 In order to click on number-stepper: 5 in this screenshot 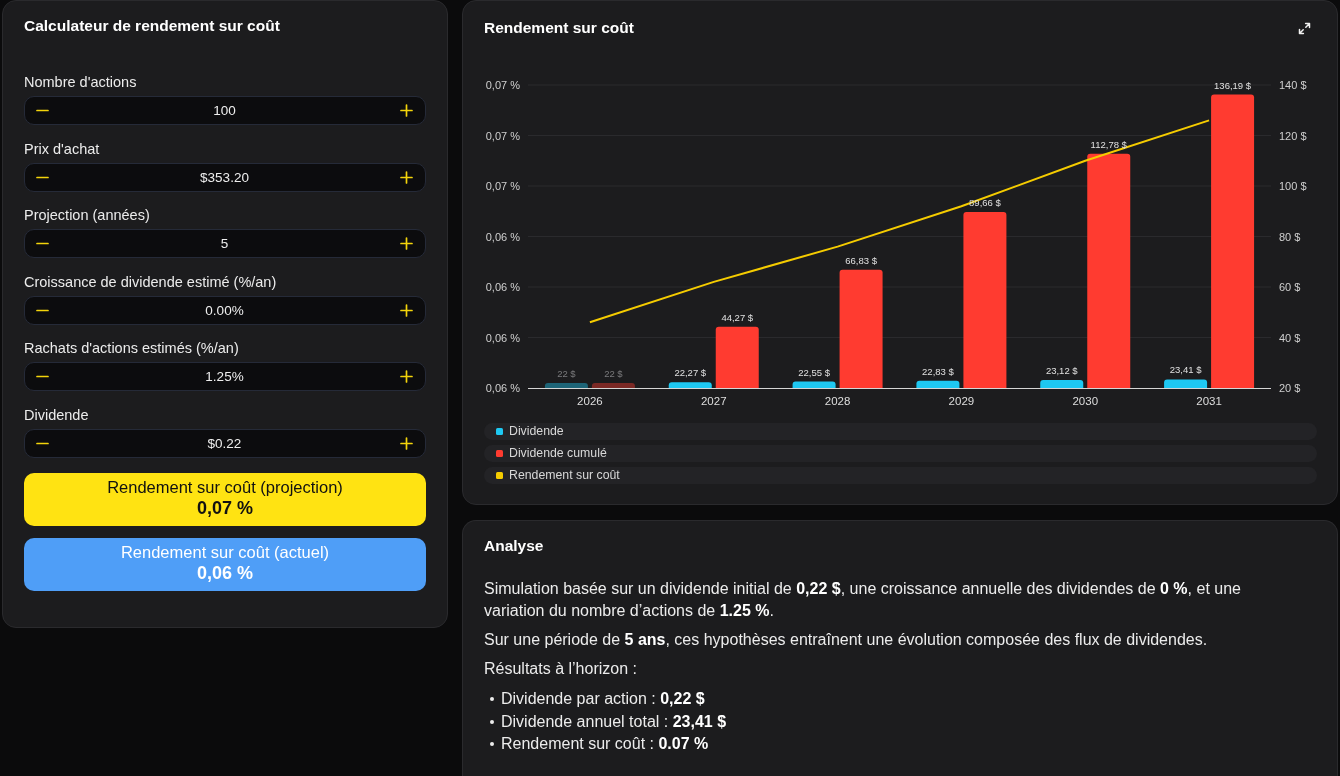, I will do `click(225, 243)`.